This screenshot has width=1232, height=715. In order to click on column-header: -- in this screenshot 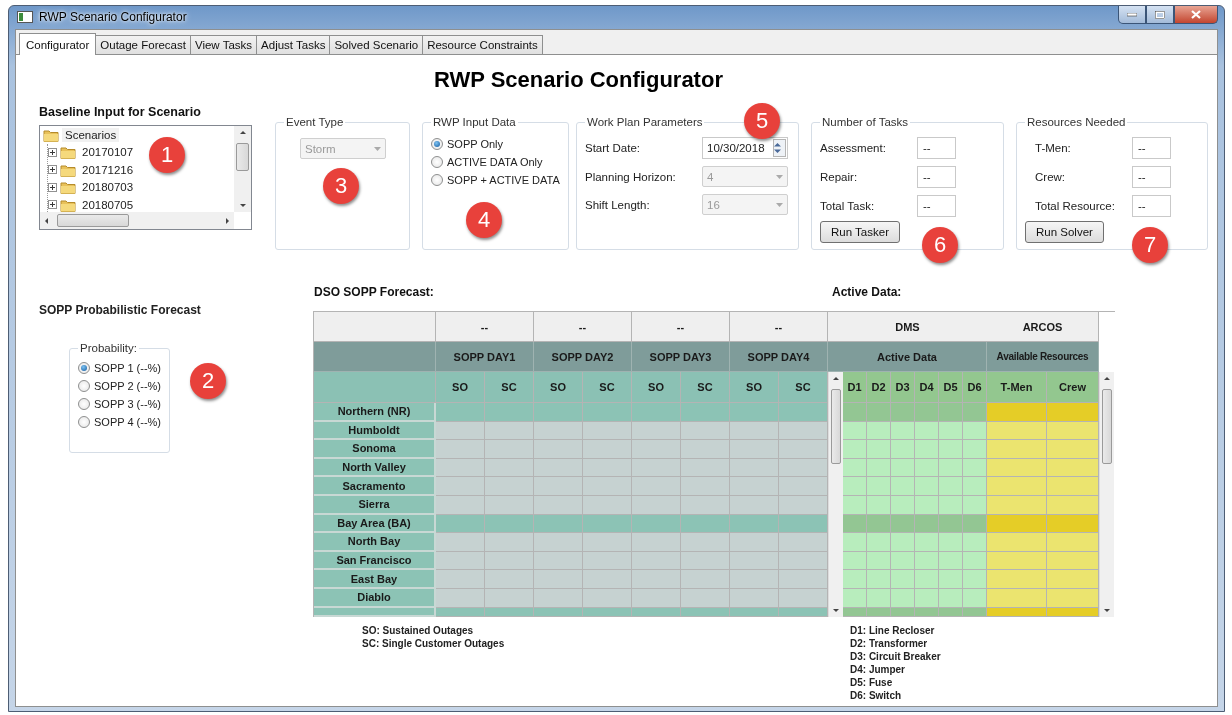, I will do `click(583, 327)`.